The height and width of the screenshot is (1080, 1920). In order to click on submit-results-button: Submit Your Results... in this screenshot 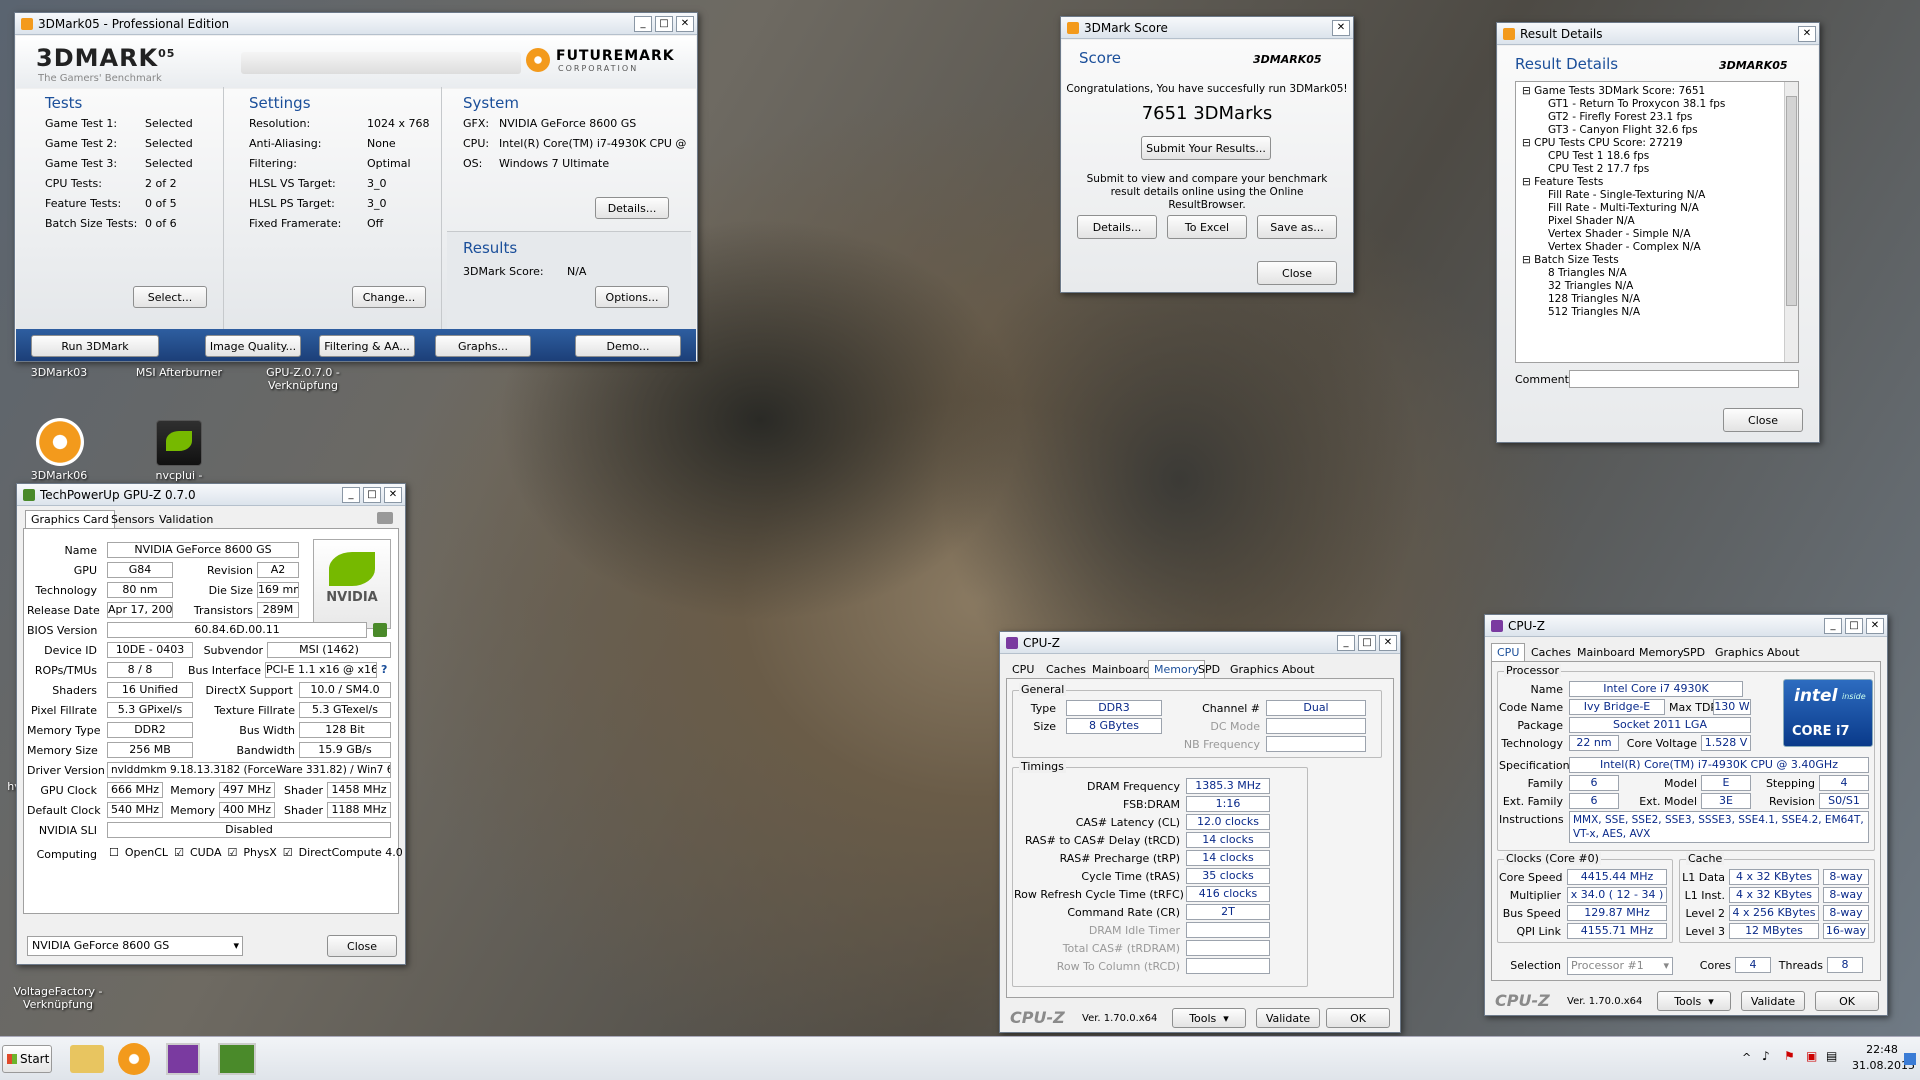, I will do `click(1206, 148)`.